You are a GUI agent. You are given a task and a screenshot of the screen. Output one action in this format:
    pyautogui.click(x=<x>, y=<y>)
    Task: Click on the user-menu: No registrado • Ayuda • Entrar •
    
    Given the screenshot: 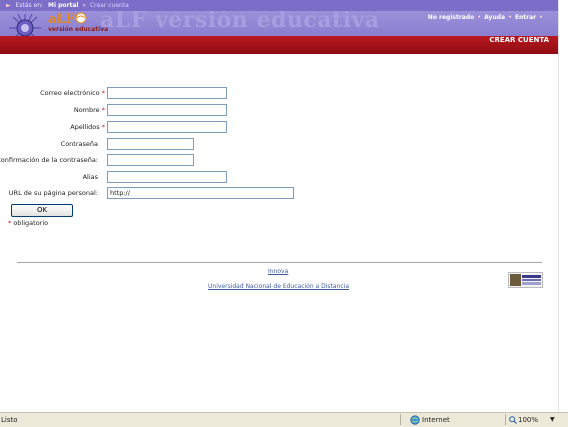 What is the action you would take?
    pyautogui.click(x=487, y=17)
    